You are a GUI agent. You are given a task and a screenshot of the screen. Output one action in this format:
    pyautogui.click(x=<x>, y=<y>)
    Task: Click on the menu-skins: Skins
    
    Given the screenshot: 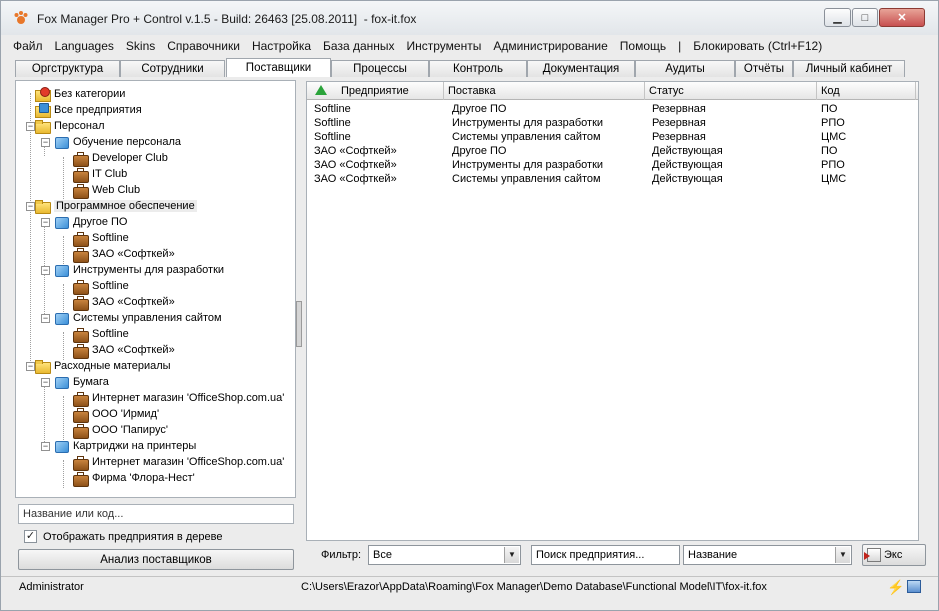 What is the action you would take?
    pyautogui.click(x=140, y=46)
    